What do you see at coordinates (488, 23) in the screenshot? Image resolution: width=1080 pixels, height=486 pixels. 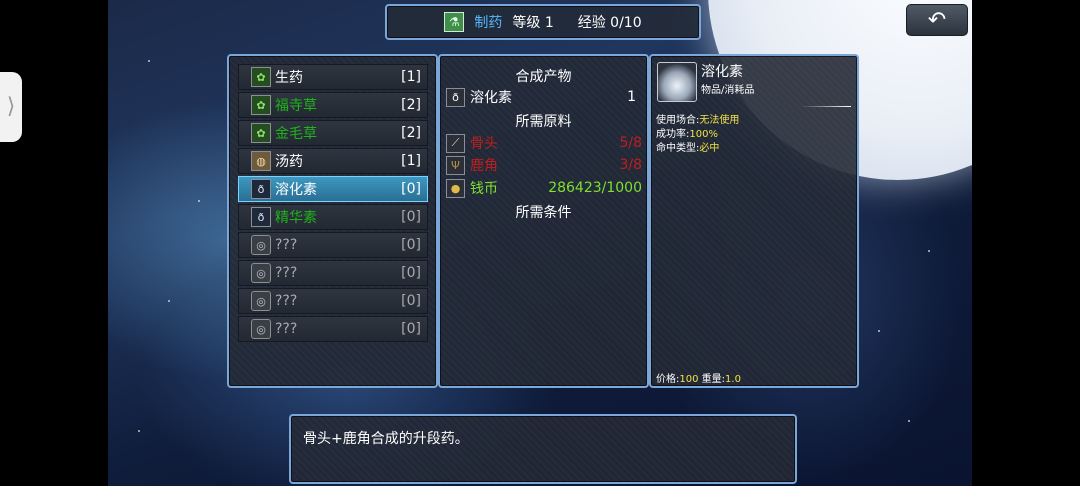 I see `skill-title: 制药` at bounding box center [488, 23].